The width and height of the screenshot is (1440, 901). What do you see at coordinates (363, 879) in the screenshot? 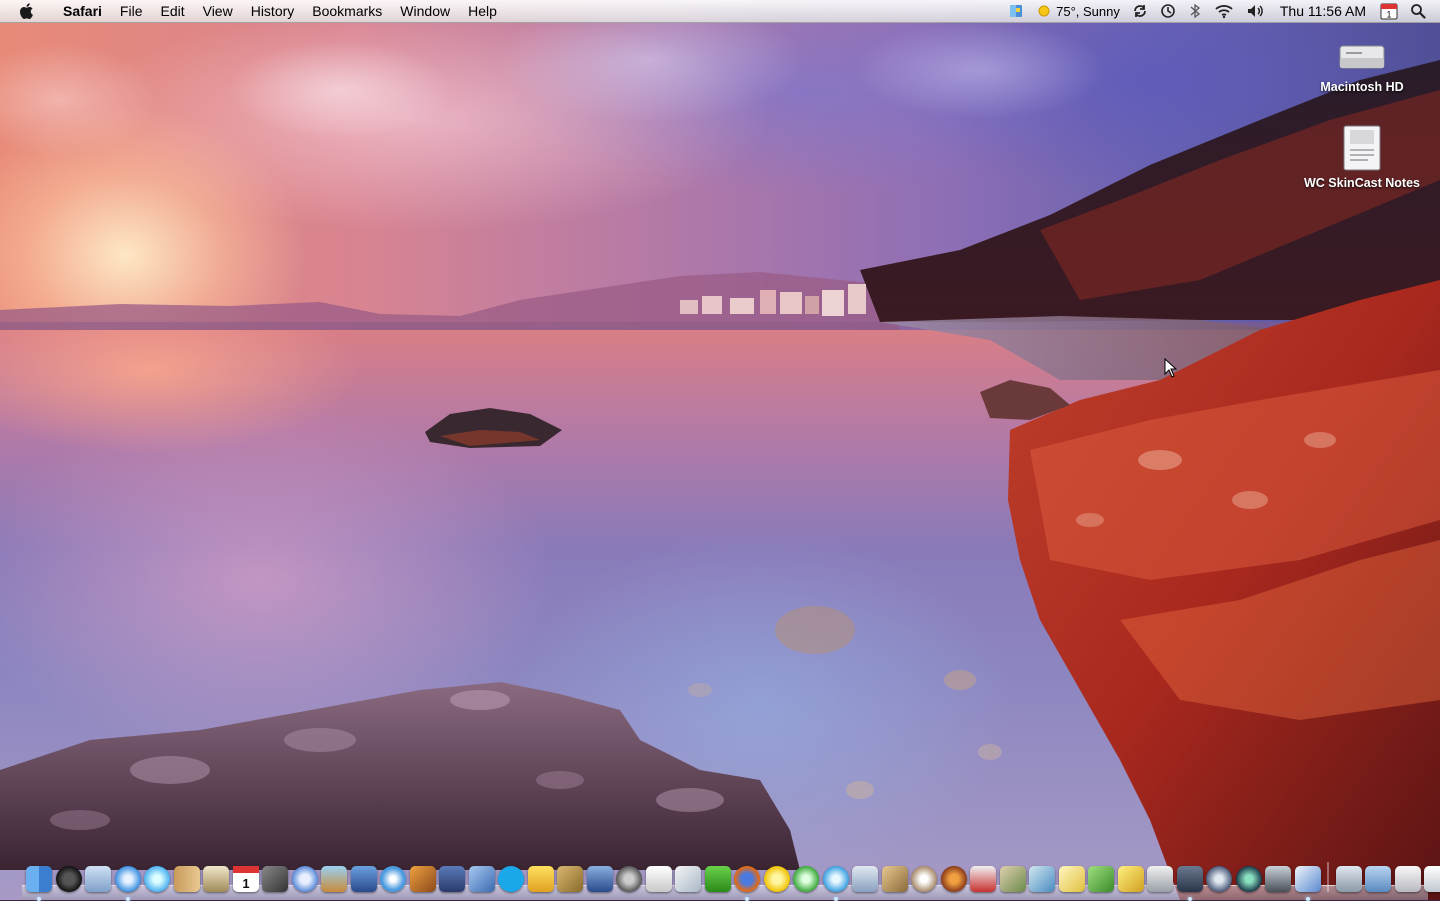
I see `imovie-icon` at bounding box center [363, 879].